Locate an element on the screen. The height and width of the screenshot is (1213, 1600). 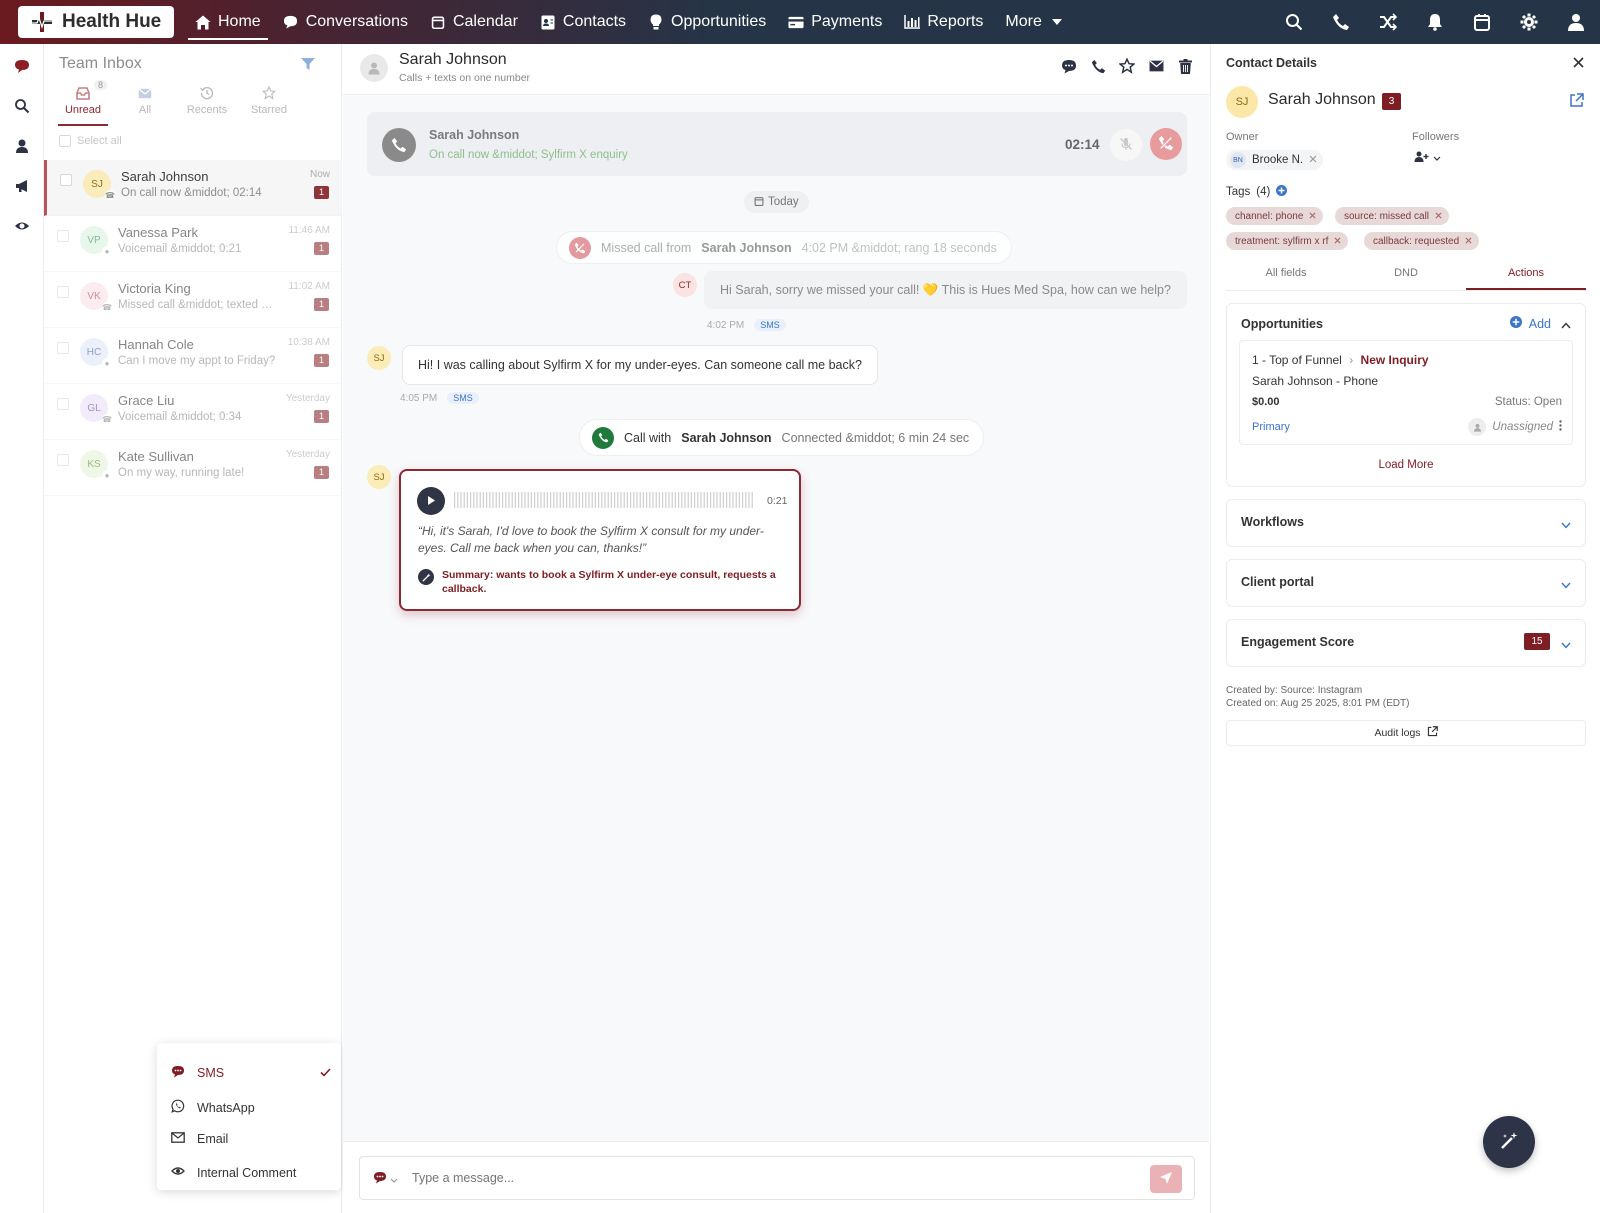
nav-item-home: Home is located at coordinates (228, 22).